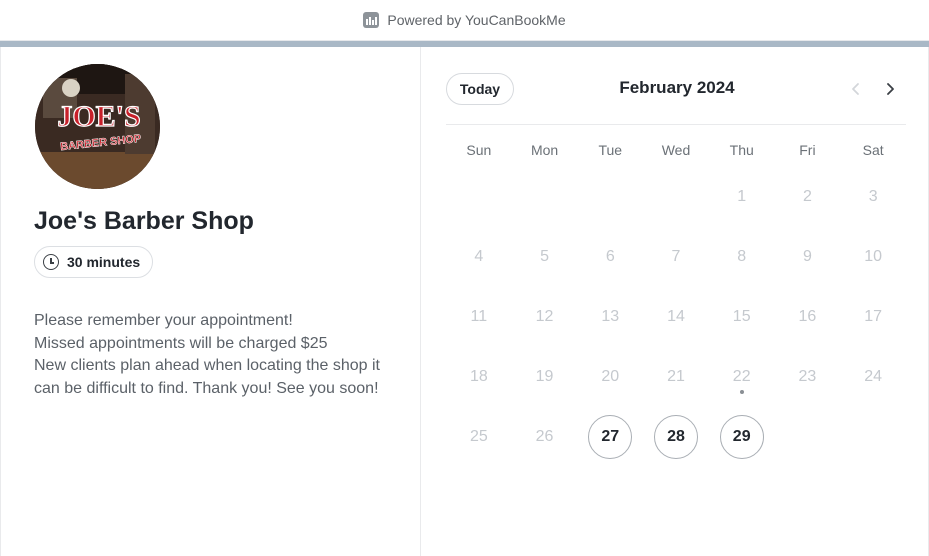  I want to click on day-number: 4, so click(479, 256).